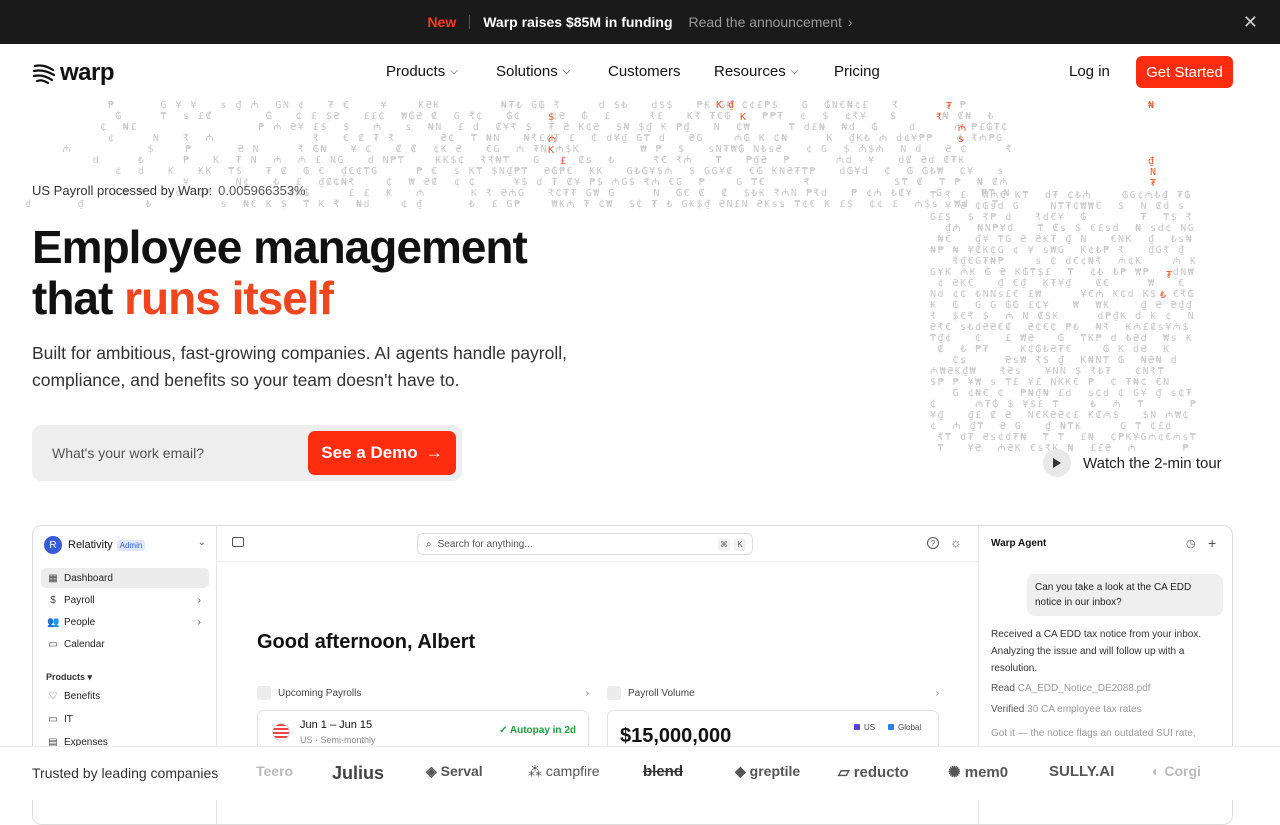 Image resolution: width=1280 pixels, height=825 pixels. What do you see at coordinates (1062, 393) in the screenshot?
I see `glyph-row: G ¢₦€ ₵ ₱₦₫₦ £d s₵d ₵ G¥ ₫ s₵₮` at bounding box center [1062, 393].